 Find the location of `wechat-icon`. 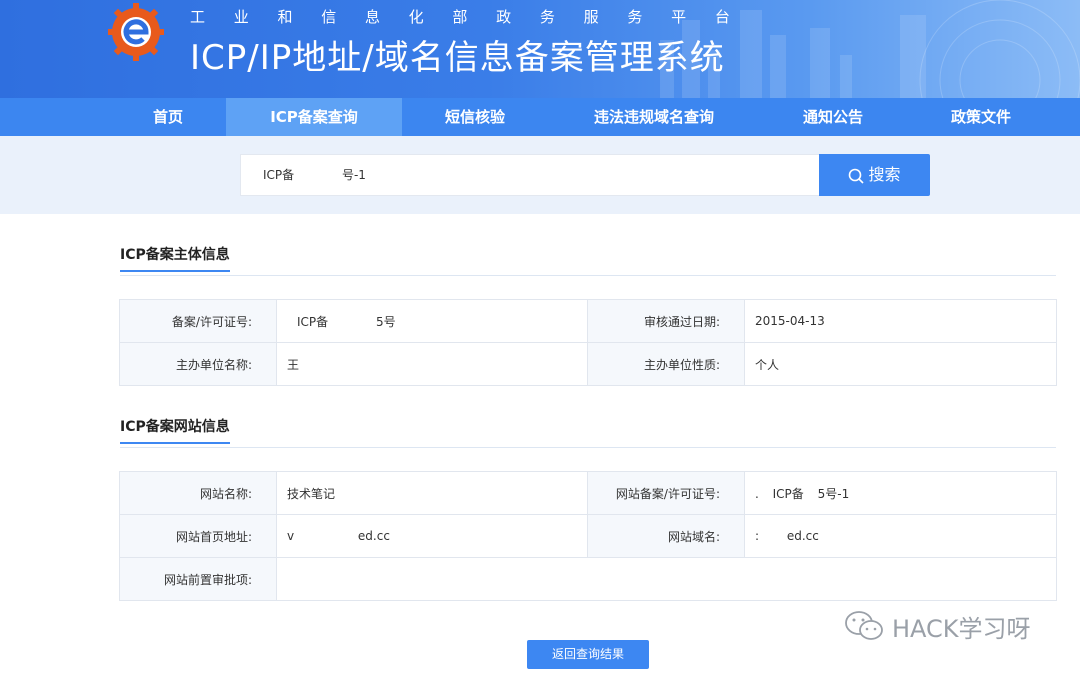

wechat-icon is located at coordinates (864, 625).